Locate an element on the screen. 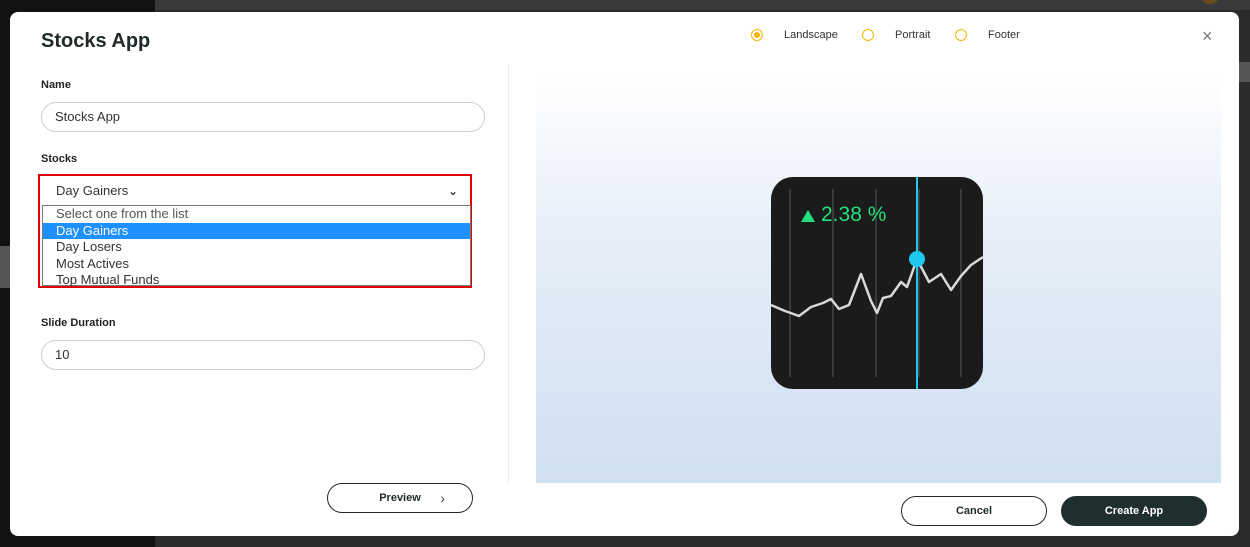 This screenshot has width=1250, height=547. radio-portrait: Portrait is located at coordinates (896, 35).